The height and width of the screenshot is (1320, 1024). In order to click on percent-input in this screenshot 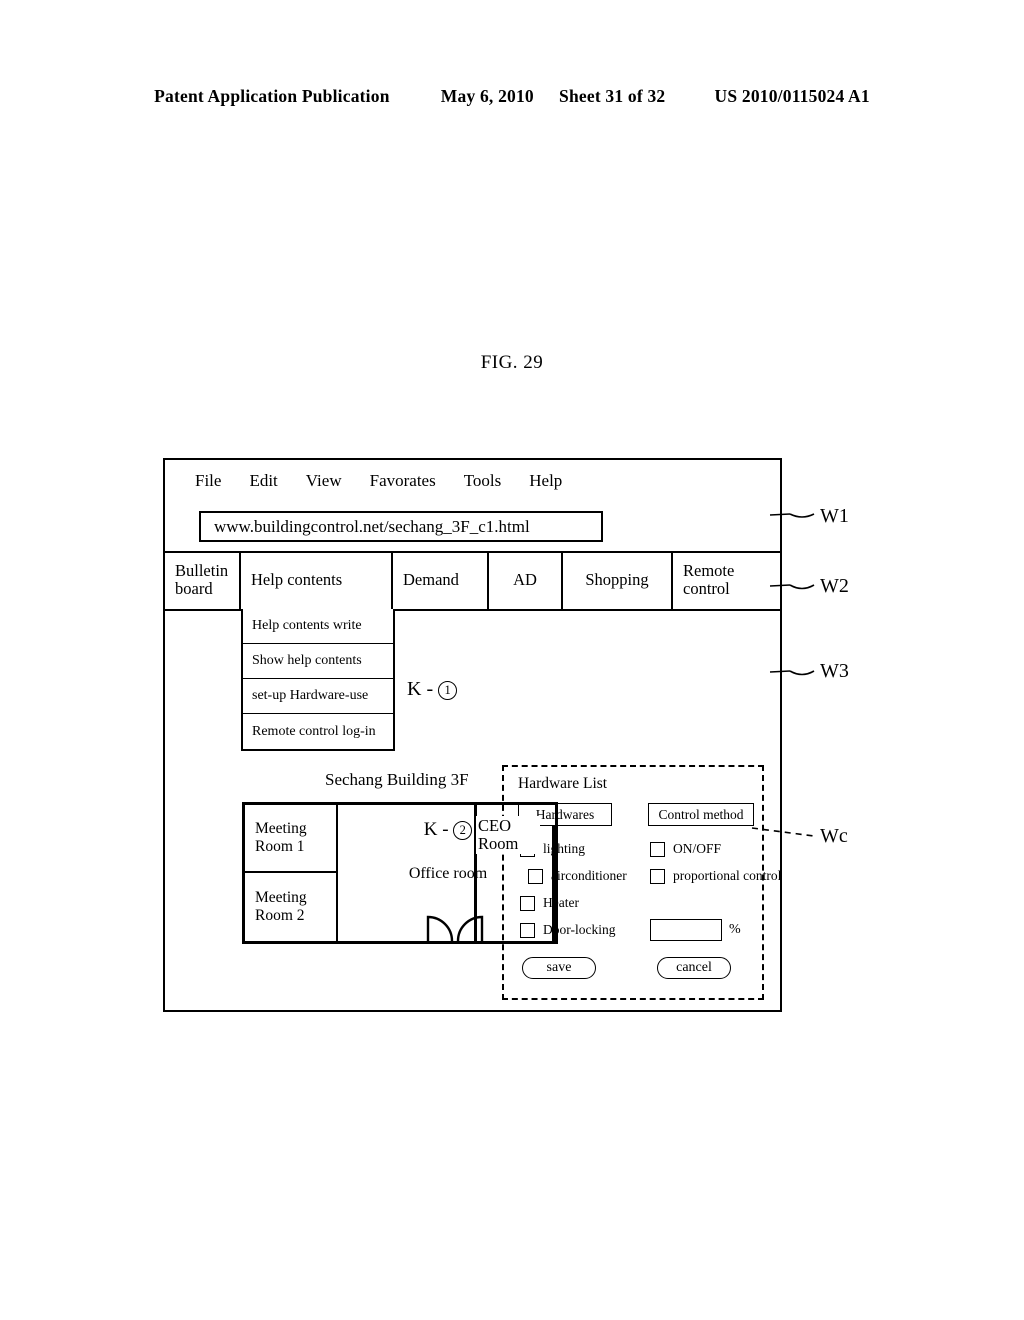, I will do `click(686, 930)`.